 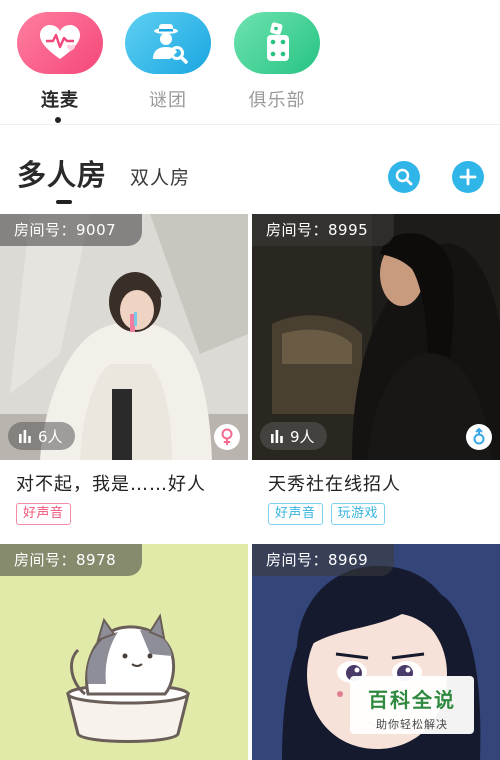 What do you see at coordinates (60, 43) in the screenshot?
I see `heart-pulse-icon` at bounding box center [60, 43].